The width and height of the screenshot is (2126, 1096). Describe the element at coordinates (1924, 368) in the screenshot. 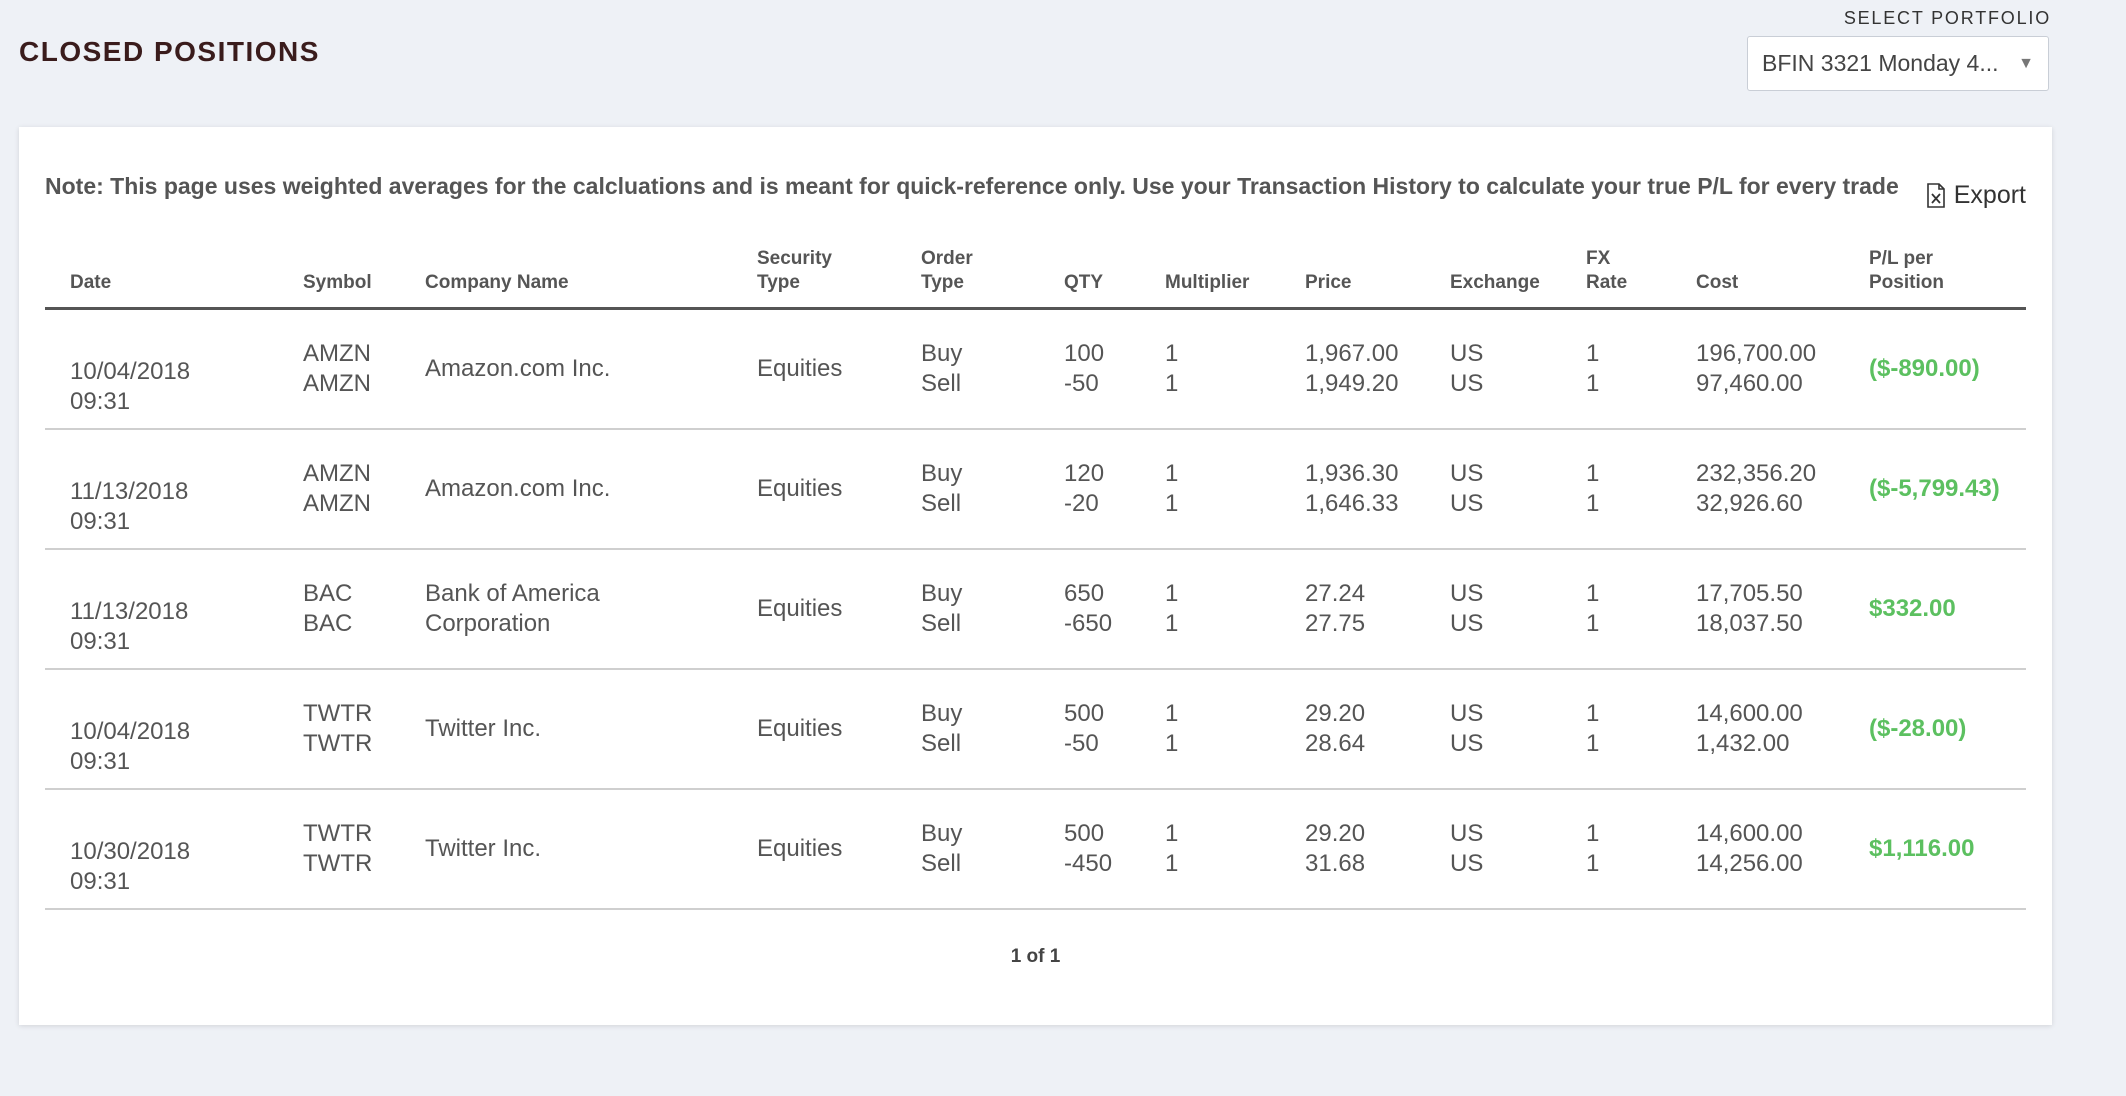

I see `cell-pl-per-position: ($-890.00)` at that location.